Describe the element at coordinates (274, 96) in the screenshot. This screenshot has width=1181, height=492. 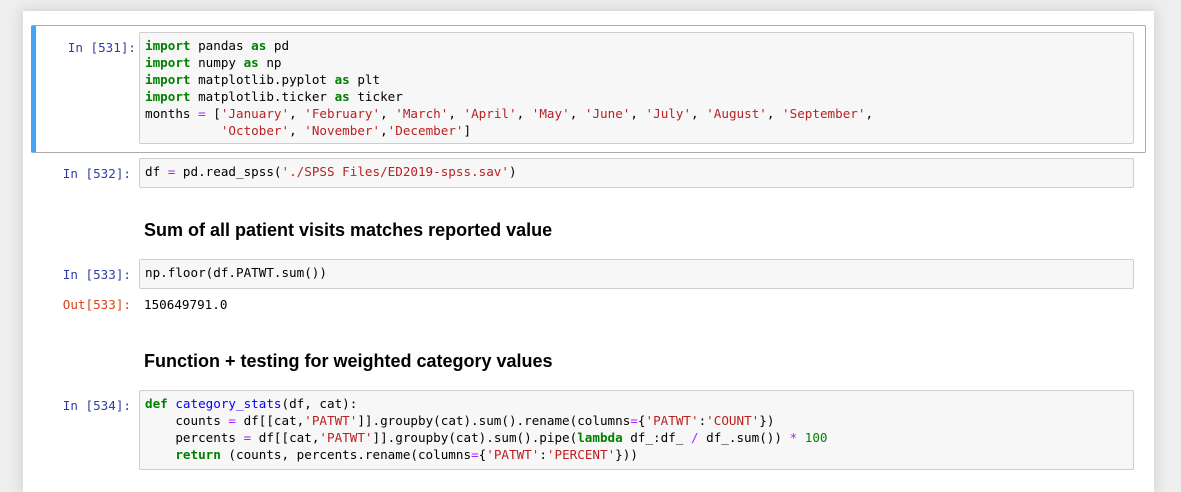
I see `code-line: import matplotlib.ticker as ticker` at that location.